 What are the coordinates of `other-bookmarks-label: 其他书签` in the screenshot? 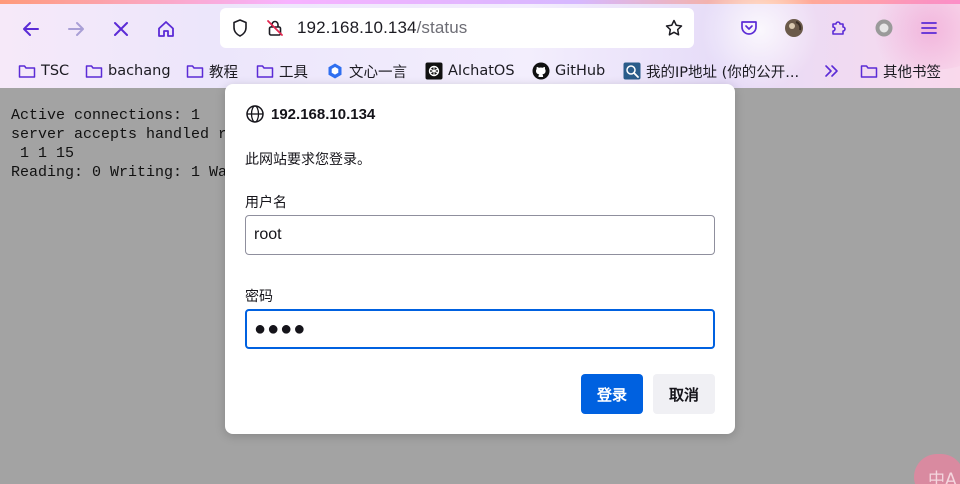 It's located at (912, 72).